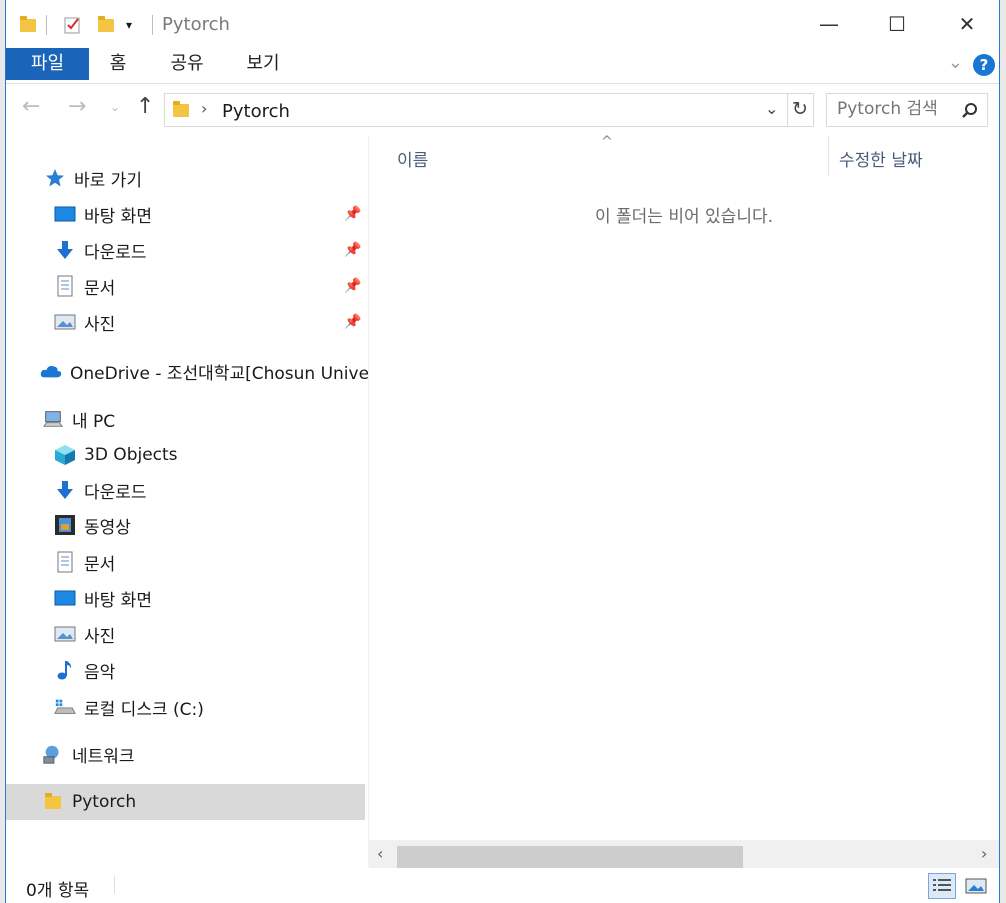 The width and height of the screenshot is (1006, 903). What do you see at coordinates (84, 670) in the screenshot?
I see `sidebar-item-music: 음악` at bounding box center [84, 670].